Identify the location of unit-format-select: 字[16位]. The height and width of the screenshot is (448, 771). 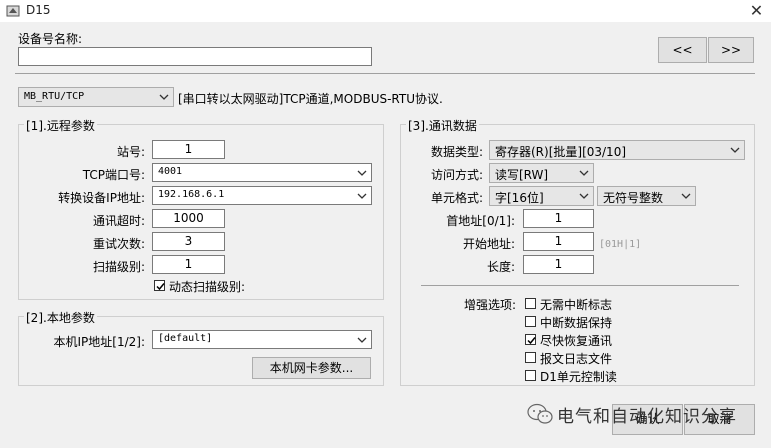
(541, 196).